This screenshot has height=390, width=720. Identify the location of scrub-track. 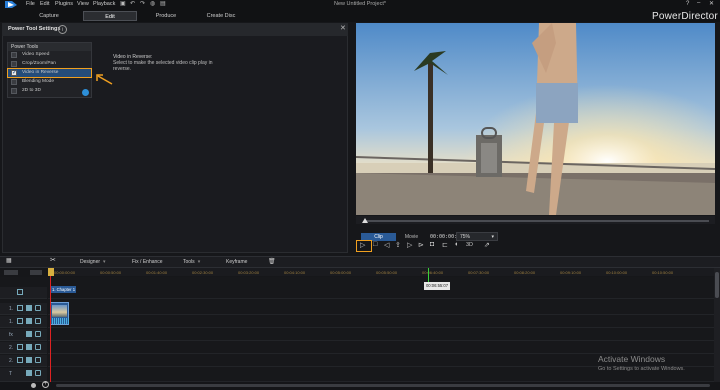
(536, 221).